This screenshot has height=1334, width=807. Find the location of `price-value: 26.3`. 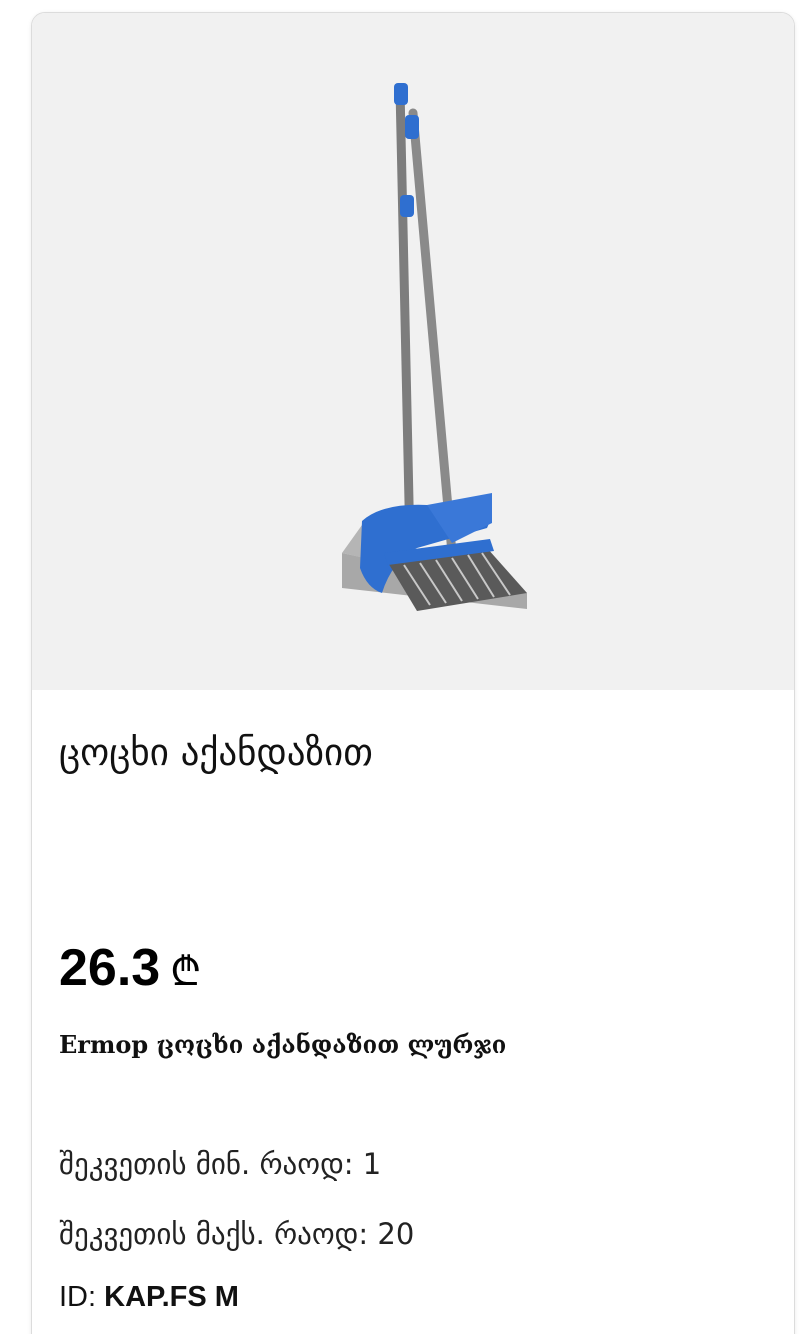

price-value: 26.3 is located at coordinates (110, 968).